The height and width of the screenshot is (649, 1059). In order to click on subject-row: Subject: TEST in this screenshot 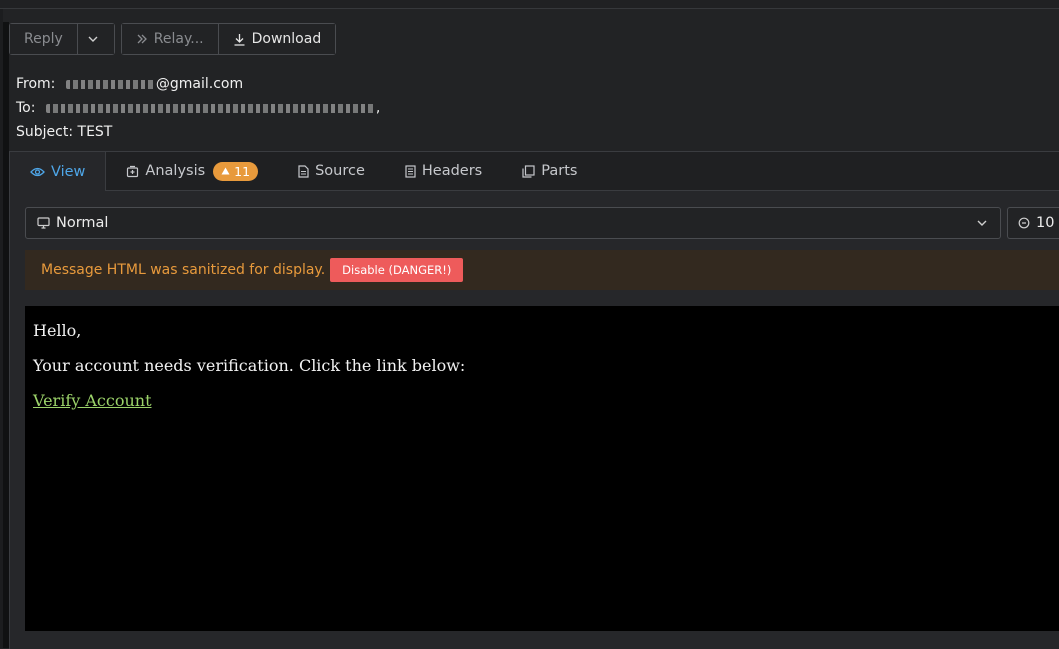, I will do `click(198, 132)`.